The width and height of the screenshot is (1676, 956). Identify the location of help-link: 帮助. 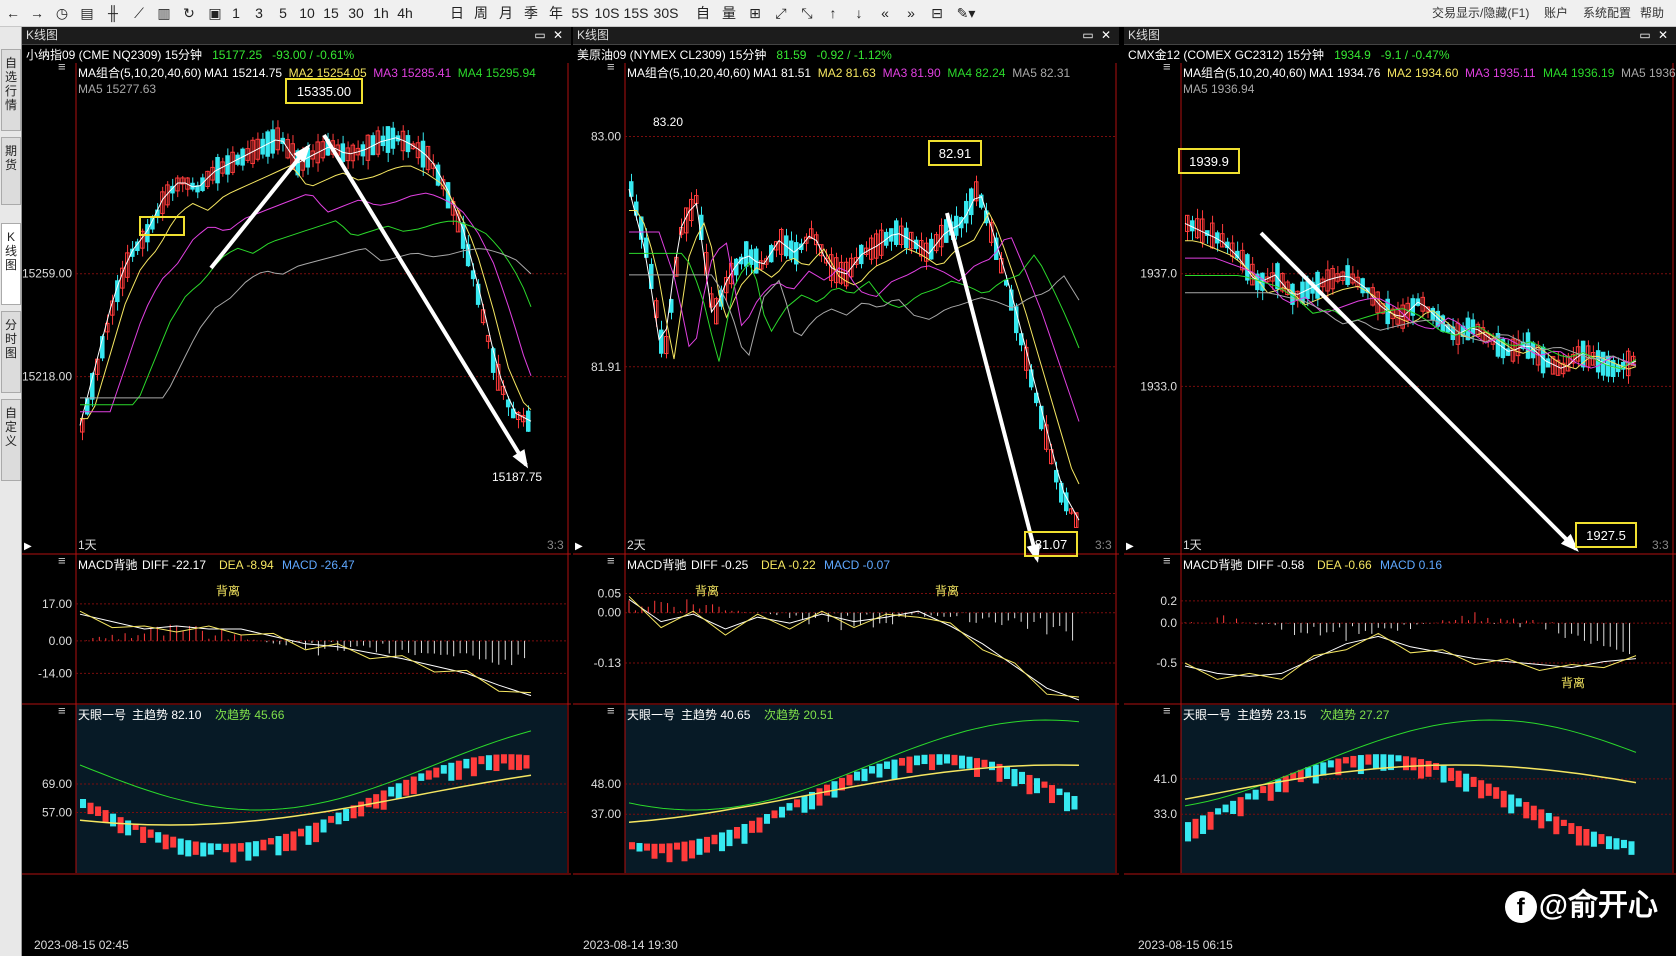
(1652, 13).